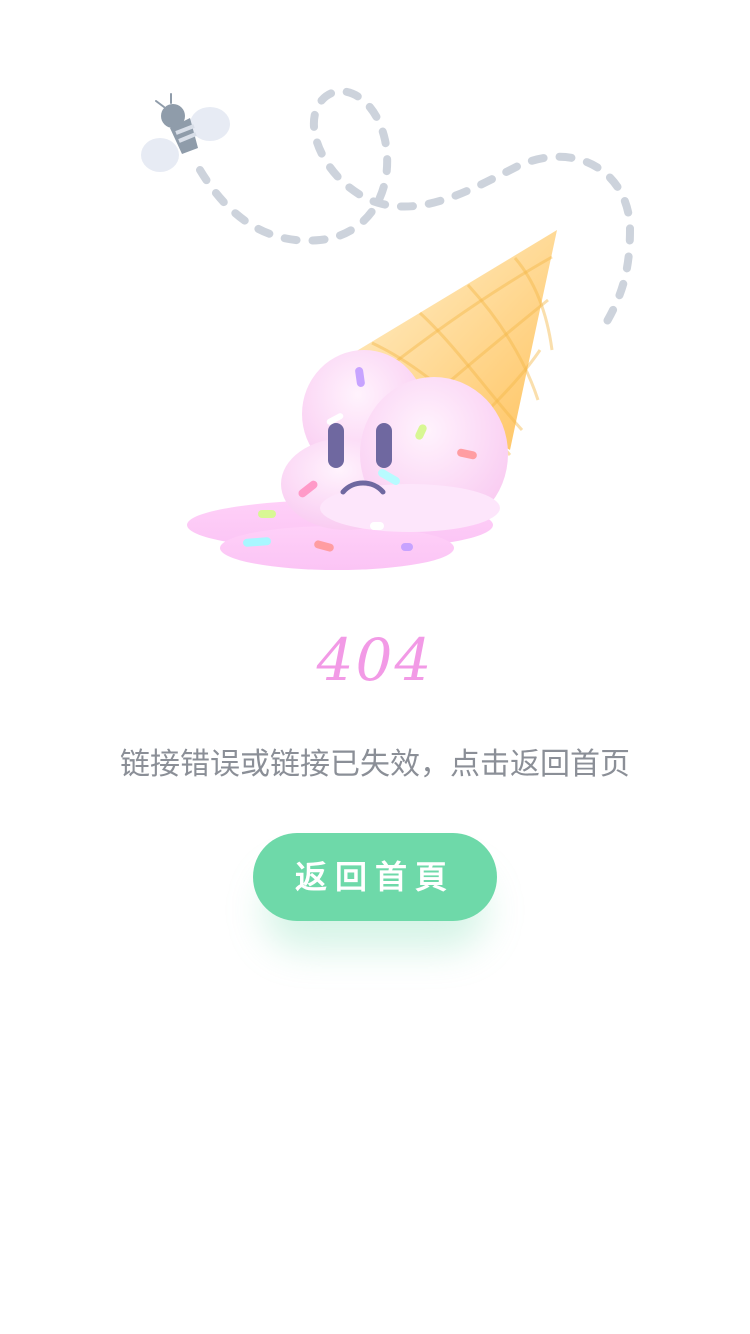  I want to click on bee-flight-path, so click(415, 210).